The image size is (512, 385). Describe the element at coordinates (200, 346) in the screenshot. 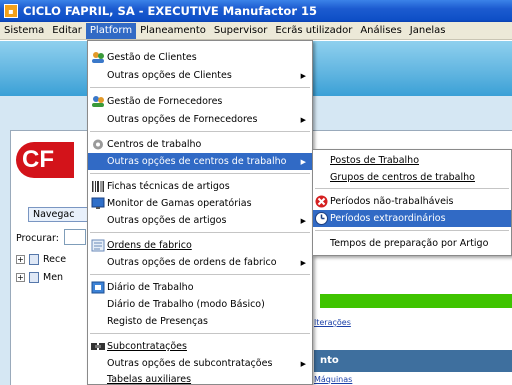

I see `menu-item-subcontratacoes: Subcontratações` at that location.